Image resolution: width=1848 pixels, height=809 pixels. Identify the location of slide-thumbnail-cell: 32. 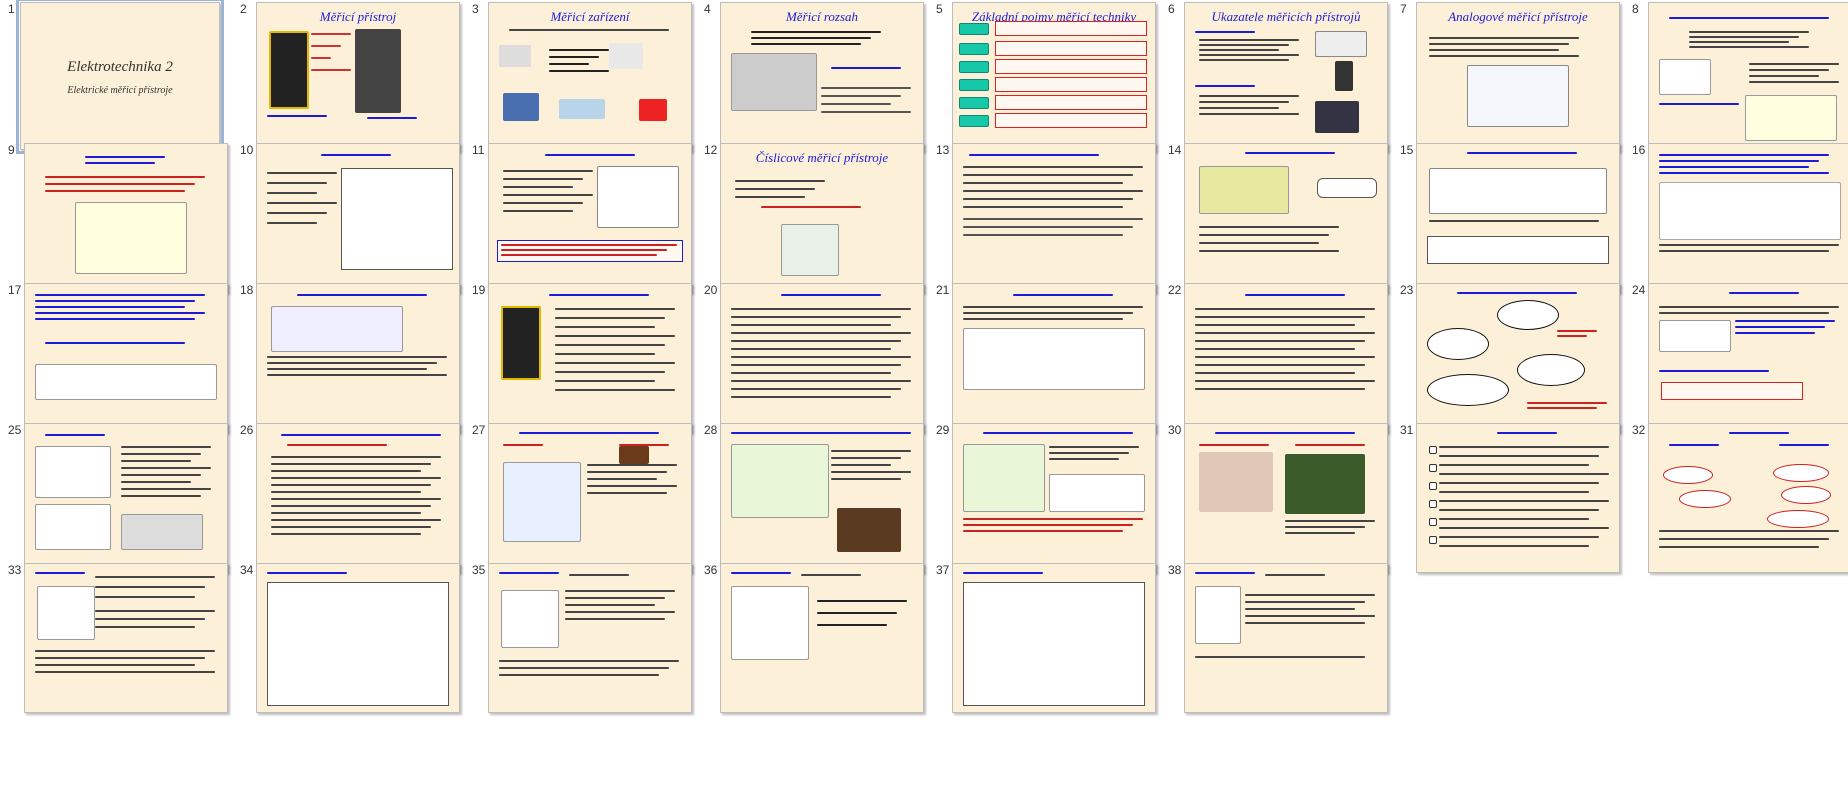
(1736, 504).